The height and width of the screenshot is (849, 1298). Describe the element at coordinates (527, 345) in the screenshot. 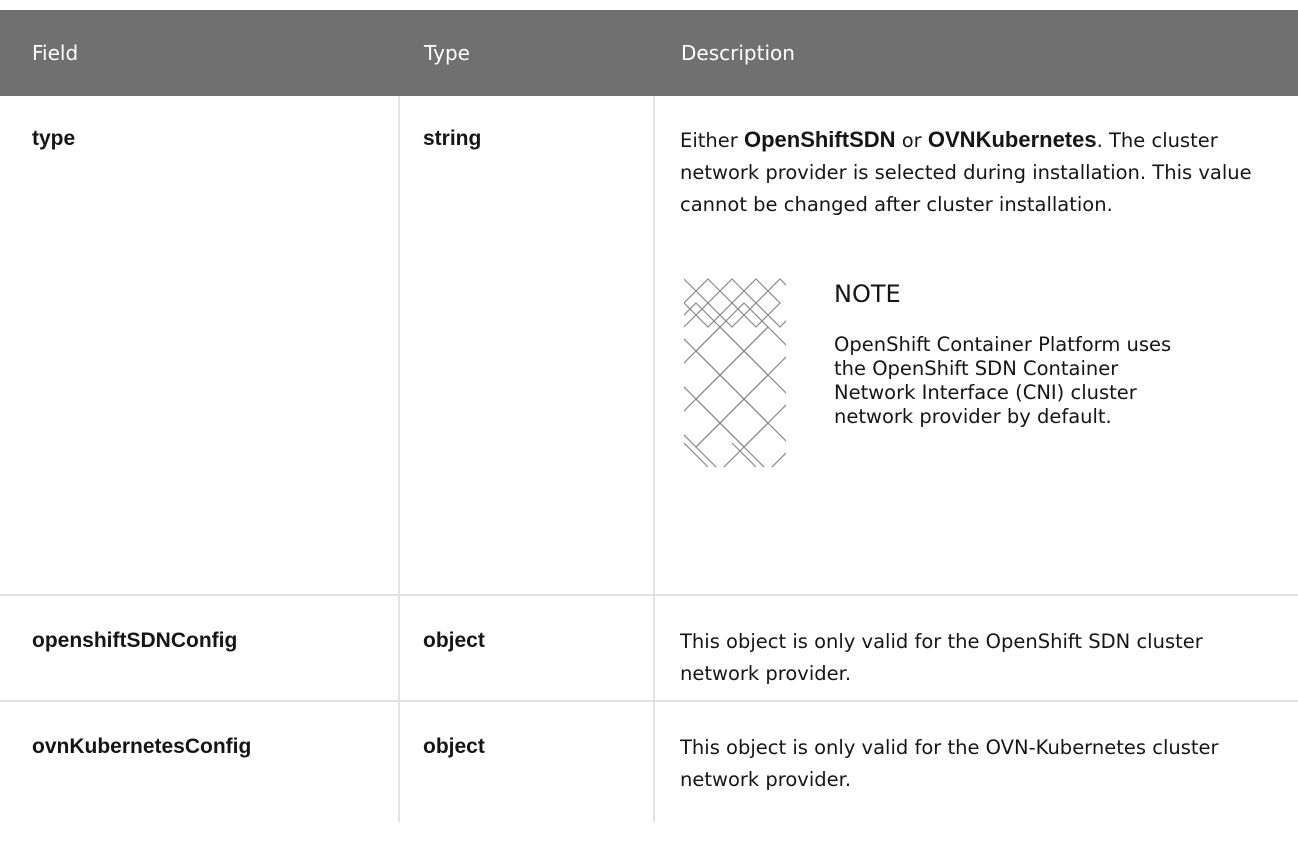

I see `field-type: string` at that location.